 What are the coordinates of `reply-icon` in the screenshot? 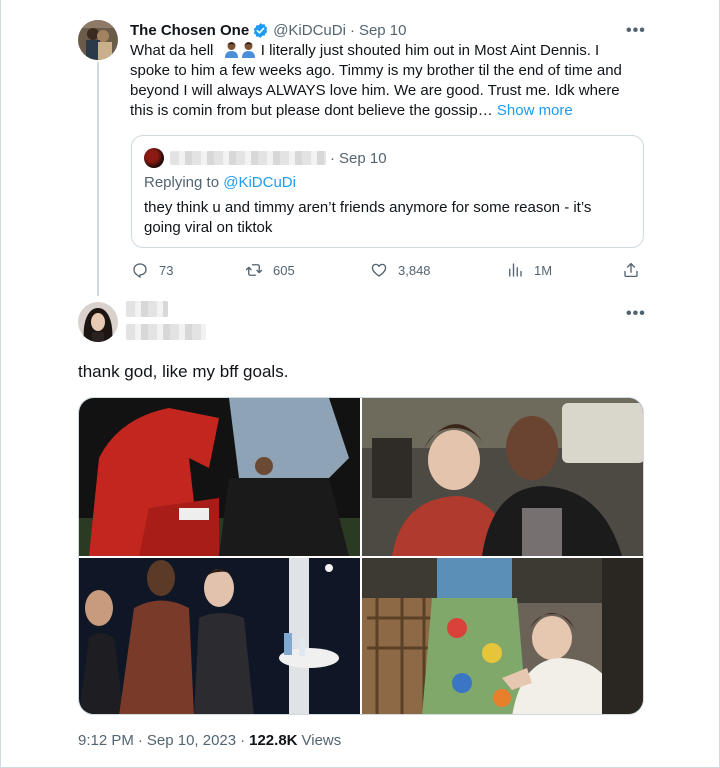 It's located at (140, 270).